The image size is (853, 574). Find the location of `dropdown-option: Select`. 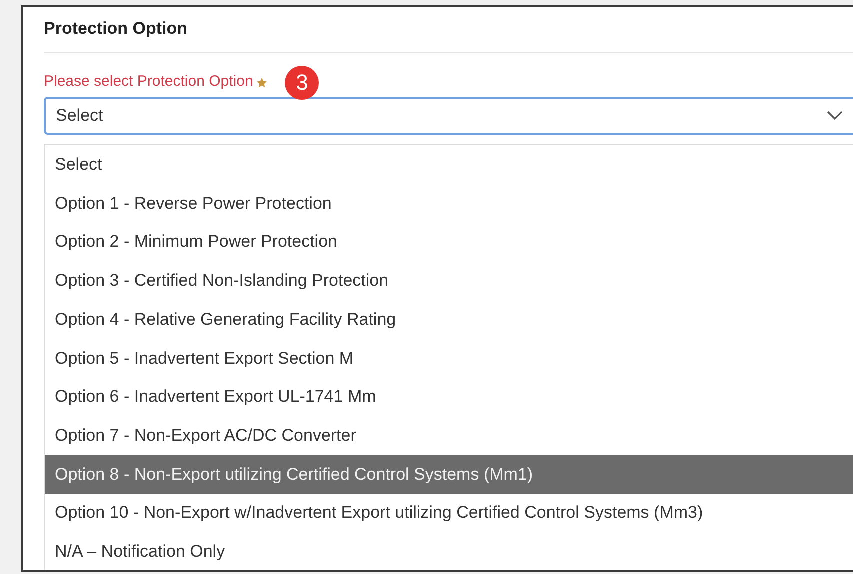

dropdown-option: Select is located at coordinates (449, 165).